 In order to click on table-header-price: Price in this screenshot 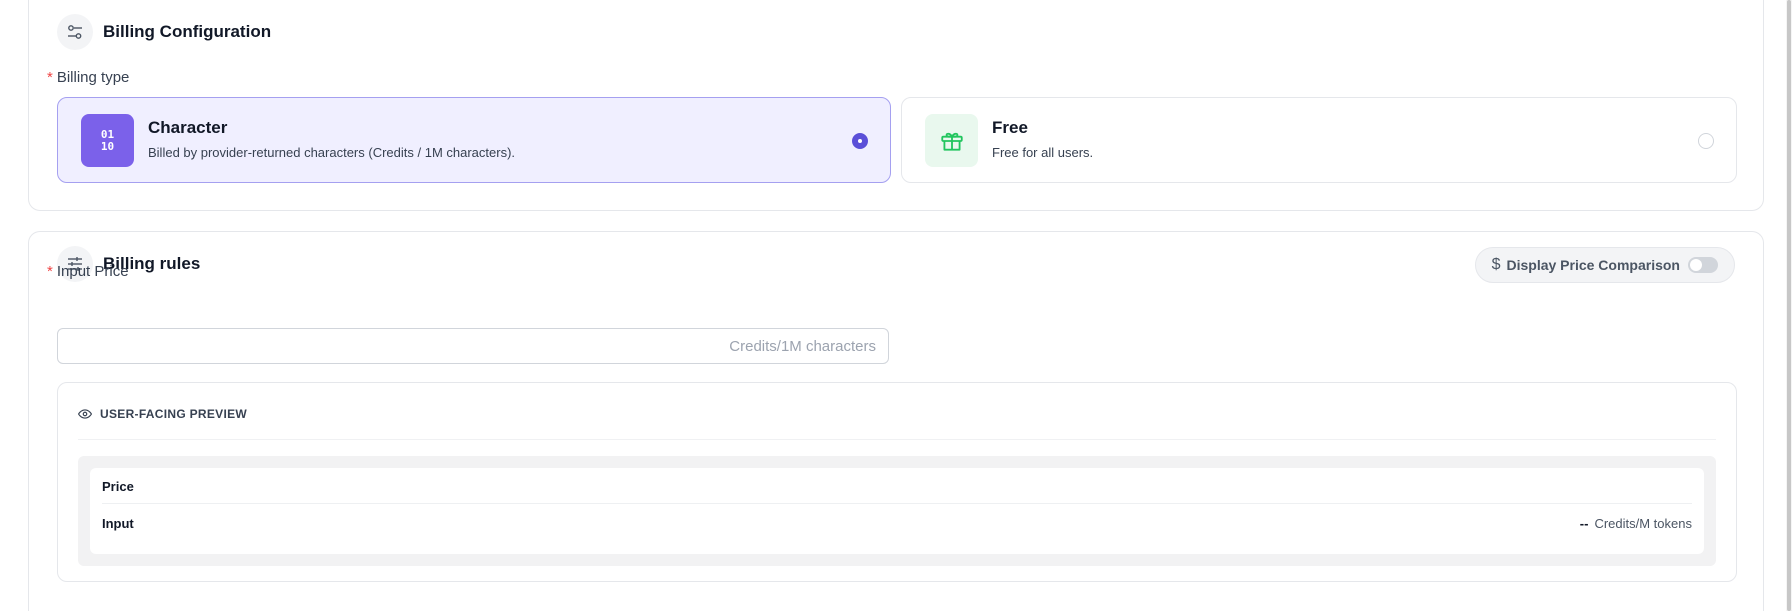, I will do `click(118, 486)`.